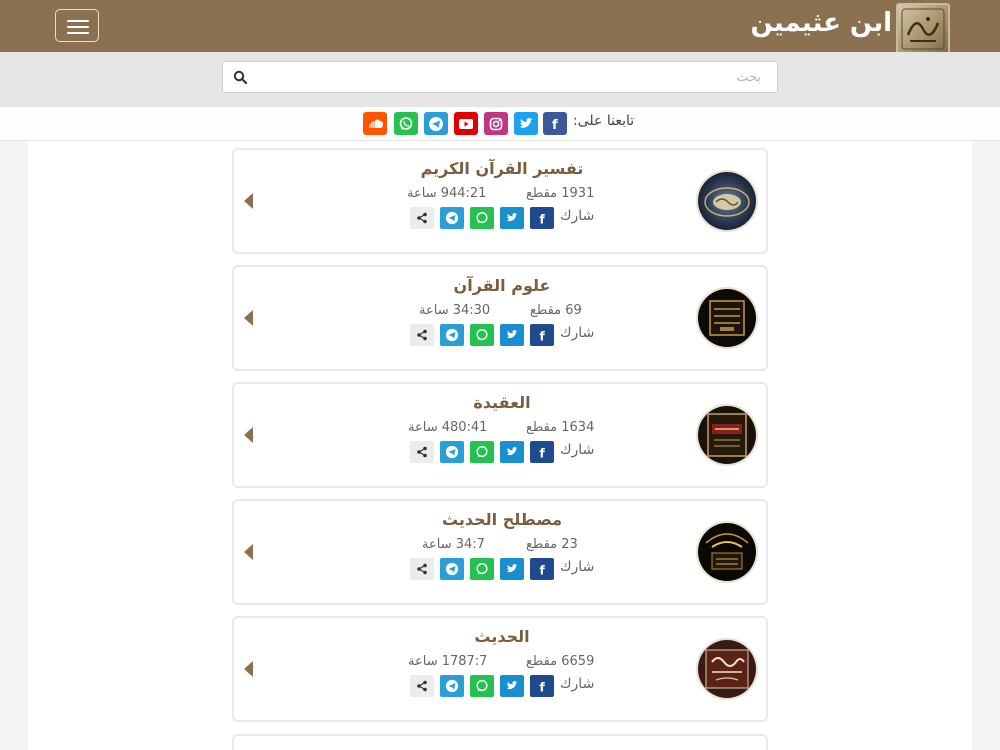 The image size is (1000, 750). What do you see at coordinates (500, 318) in the screenshot?
I see `category-card: علوم القرآن 69 مقطع 34:30 ساعة شارك f` at bounding box center [500, 318].